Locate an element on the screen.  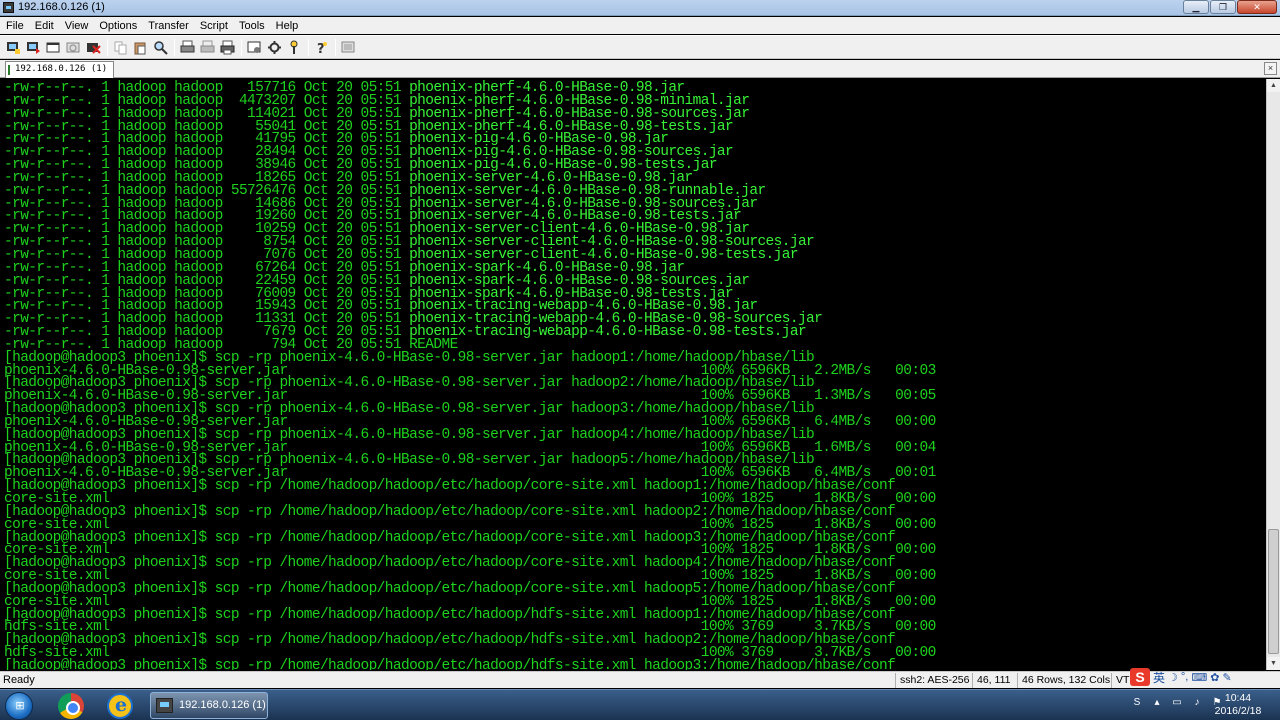
session-tab-label: 192.168.0.126 (1) is located at coordinates (61, 69).